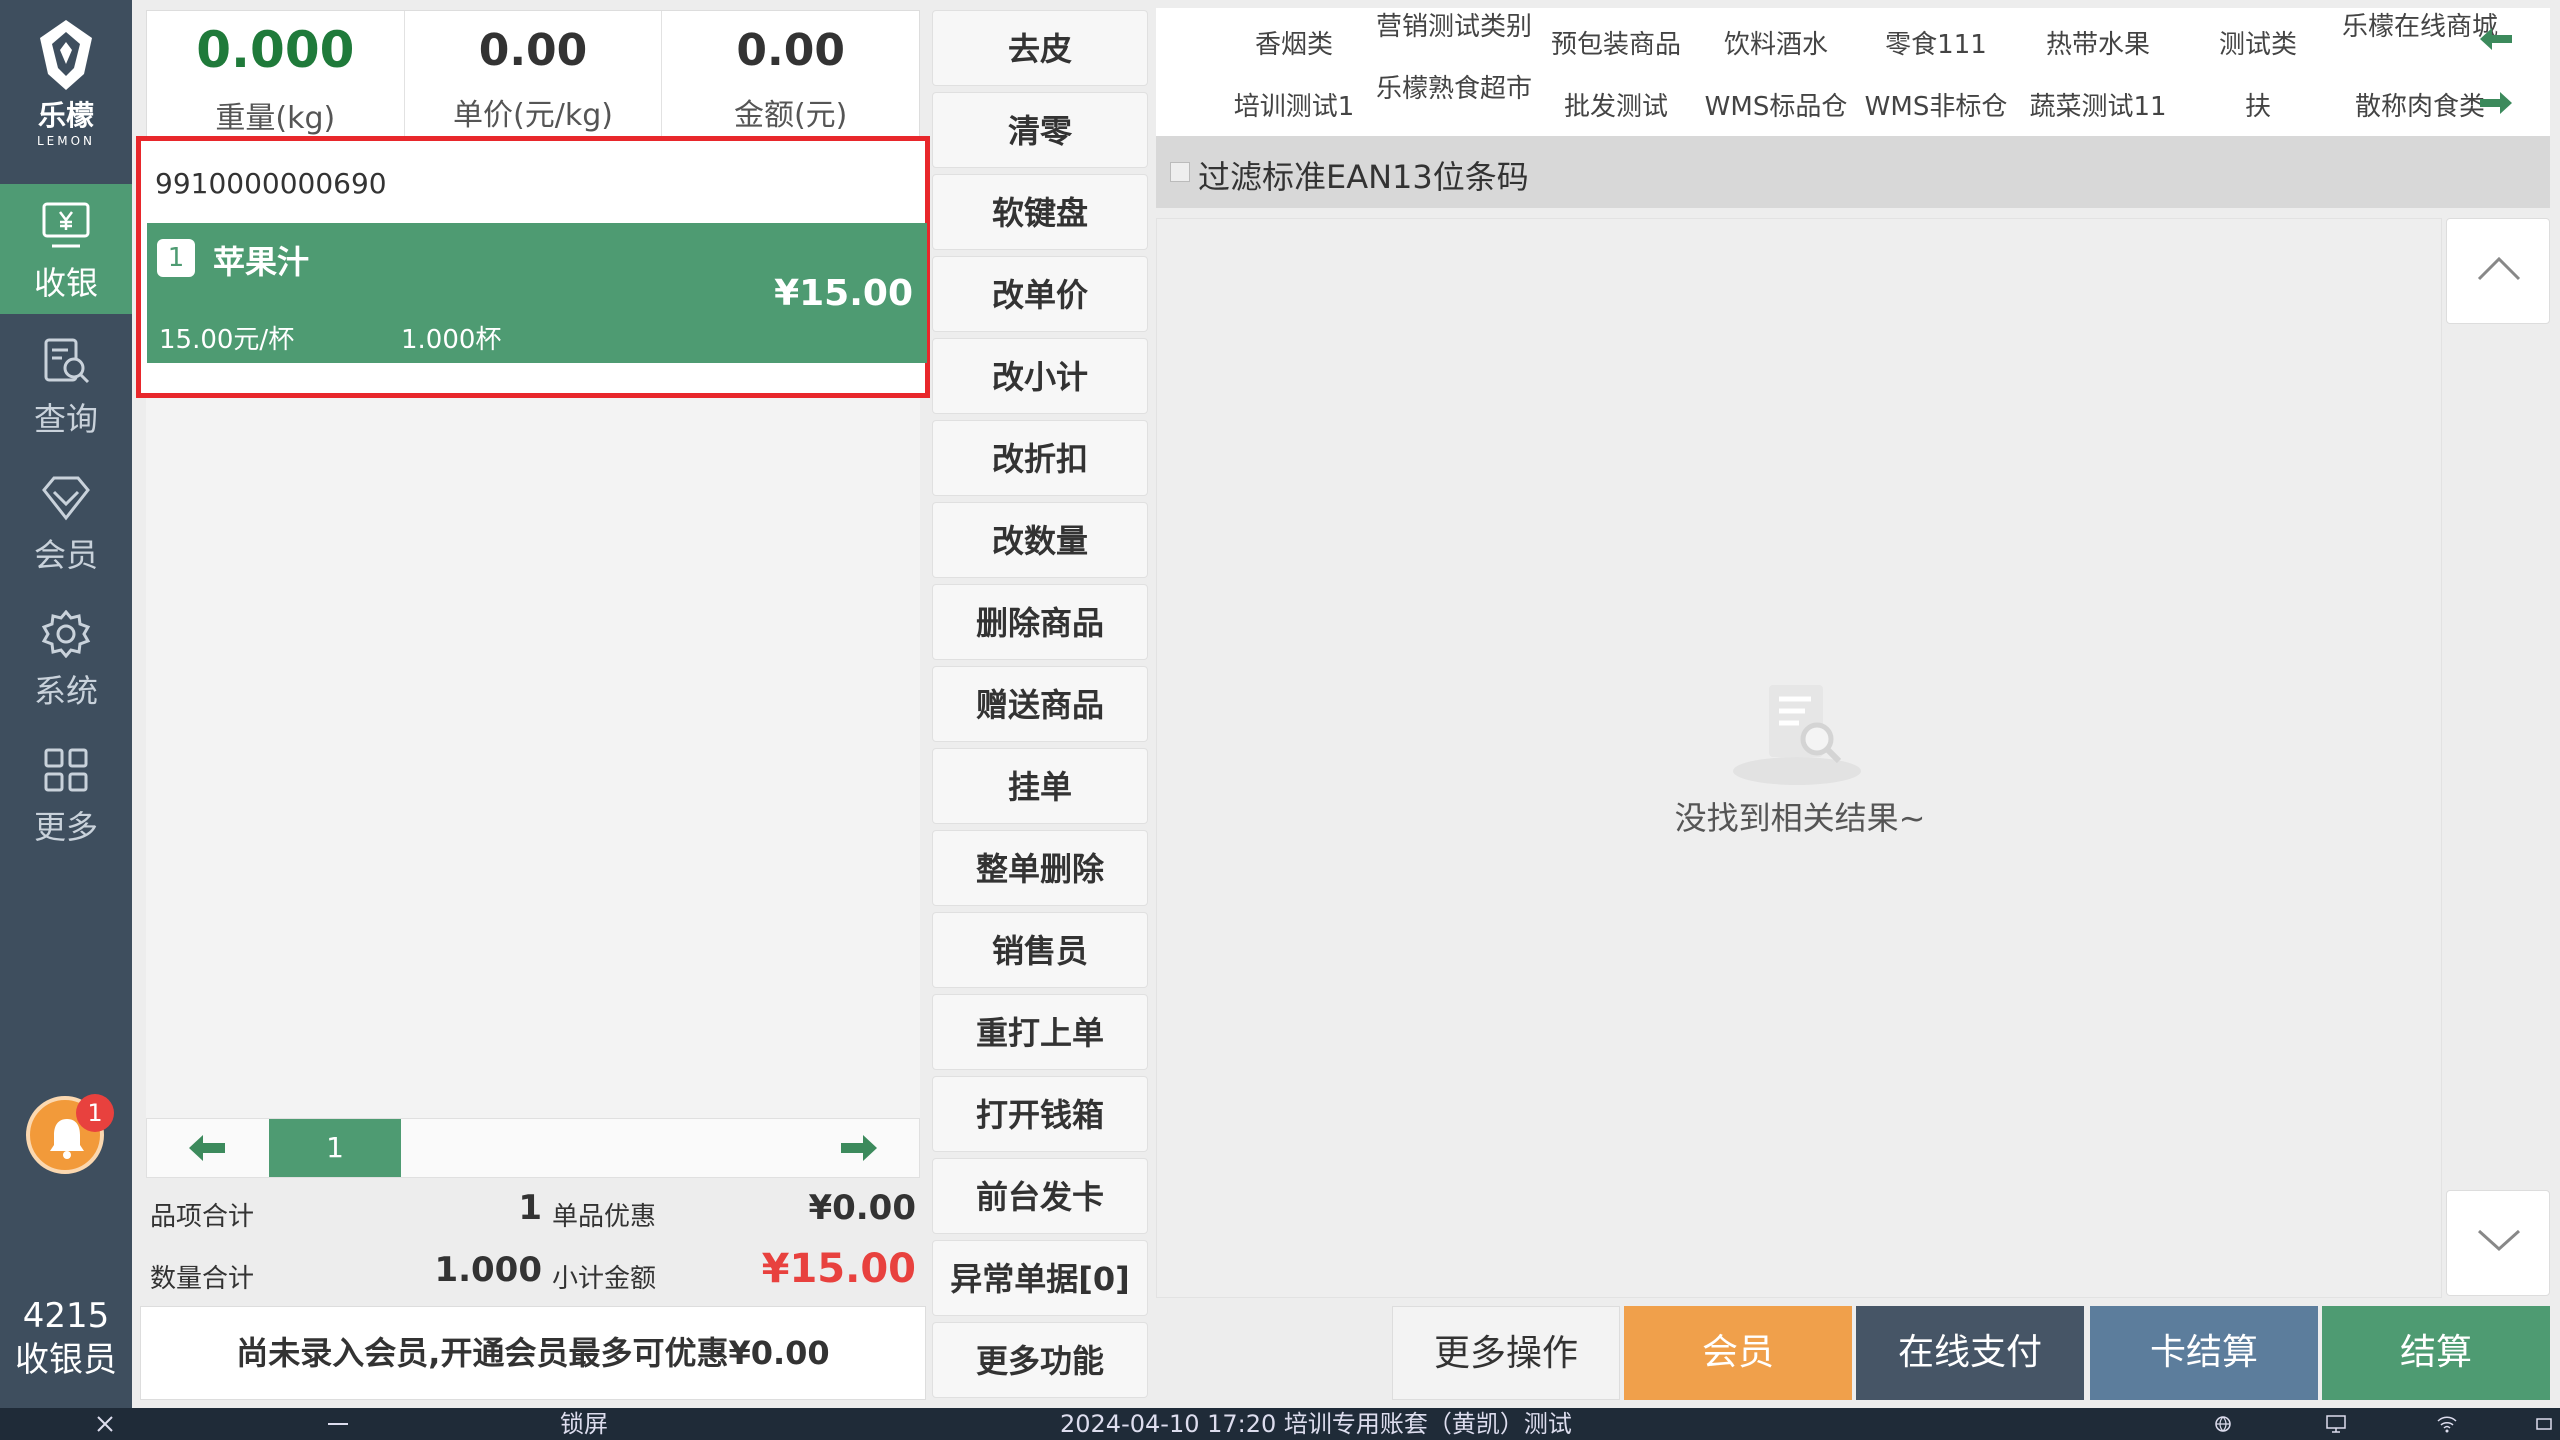 This screenshot has height=1440, width=2560. I want to click on category-item: 扶, so click(2258, 107).